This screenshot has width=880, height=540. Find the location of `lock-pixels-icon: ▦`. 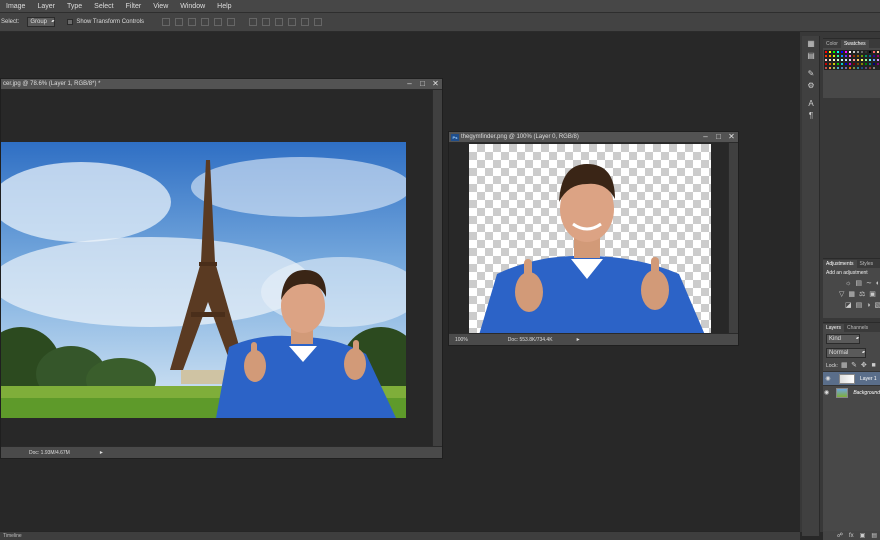

lock-pixels-icon: ▦ is located at coordinates (844, 365).